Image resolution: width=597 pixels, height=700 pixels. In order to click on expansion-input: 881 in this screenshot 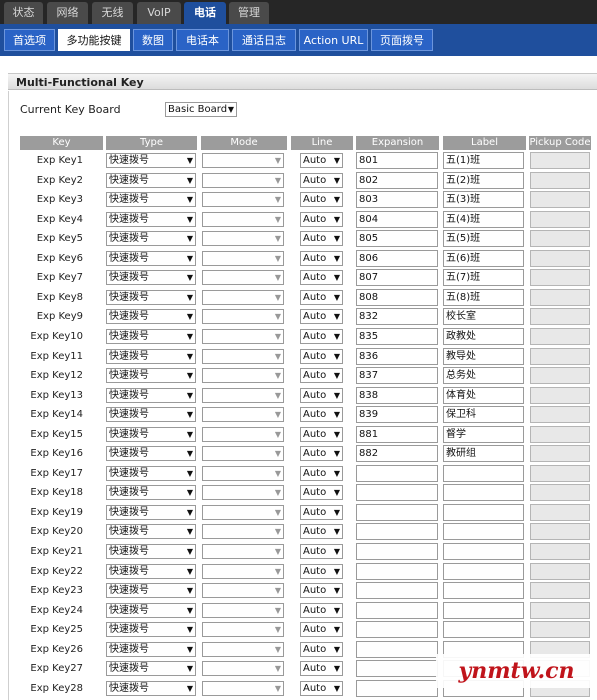, I will do `click(397, 434)`.